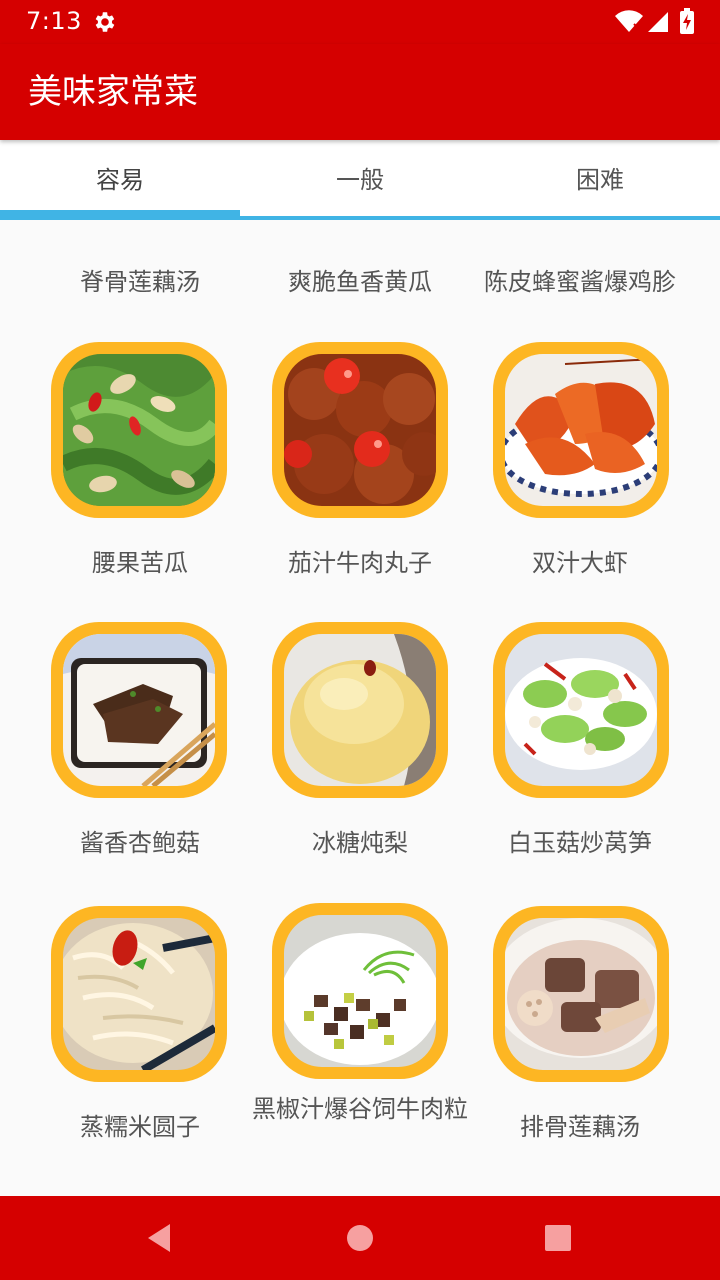  I want to click on app-title: 美味家常菜, so click(113, 92).